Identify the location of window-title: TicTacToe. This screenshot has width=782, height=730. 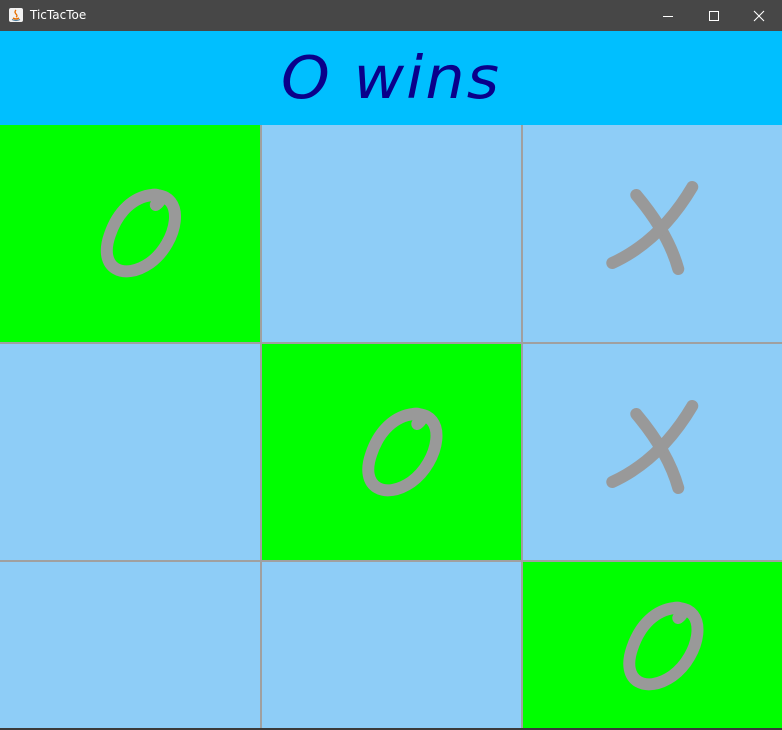
(58, 15).